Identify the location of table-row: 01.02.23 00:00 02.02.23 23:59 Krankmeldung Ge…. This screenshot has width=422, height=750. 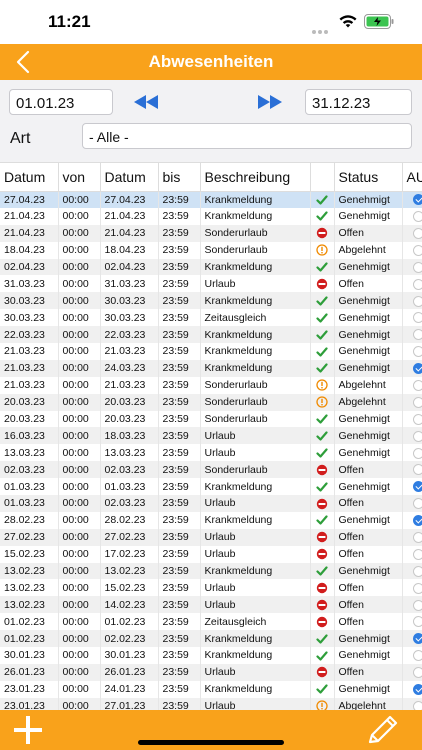
(211, 639).